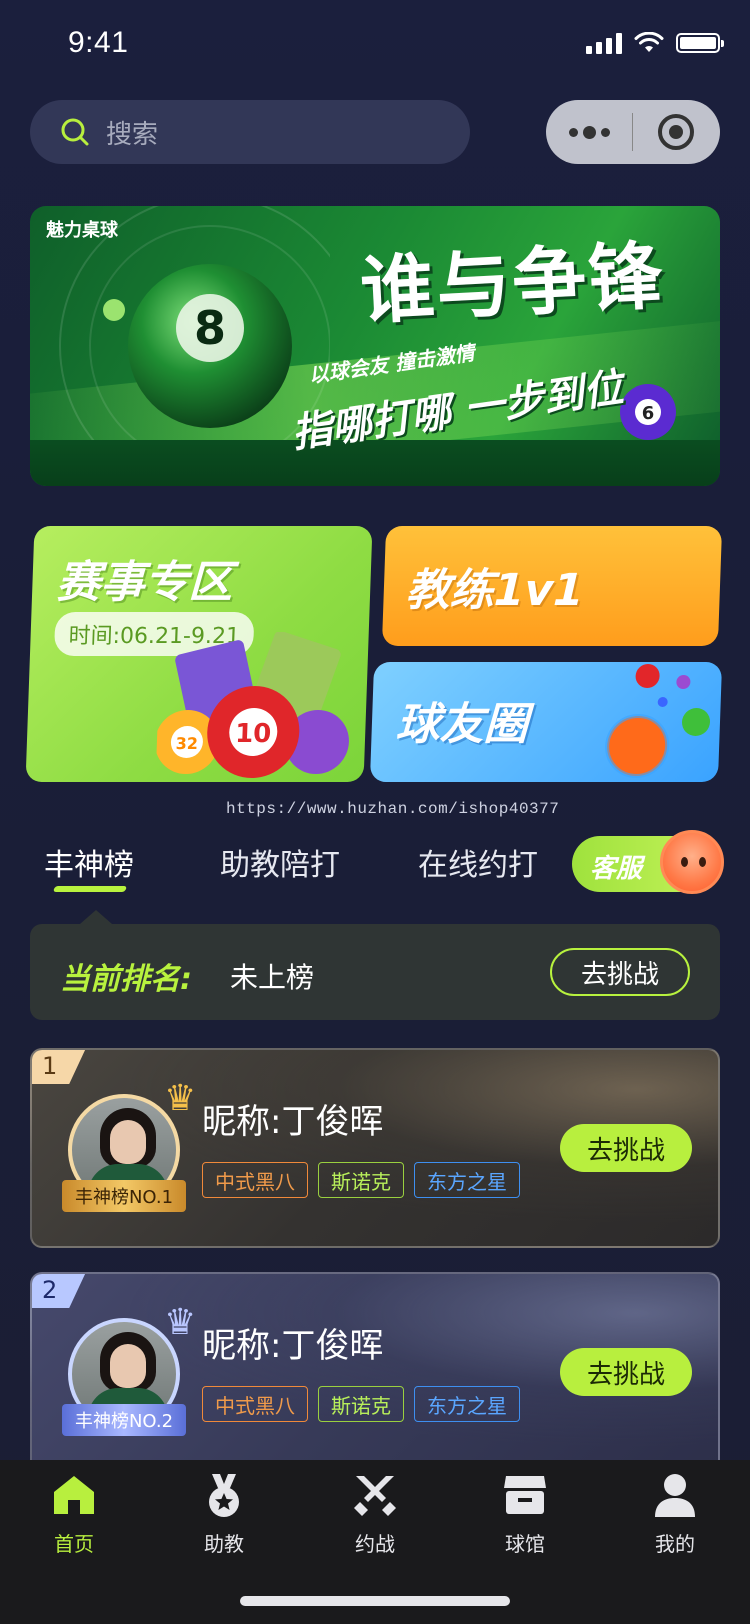  I want to click on search-icon, so click(75, 132).